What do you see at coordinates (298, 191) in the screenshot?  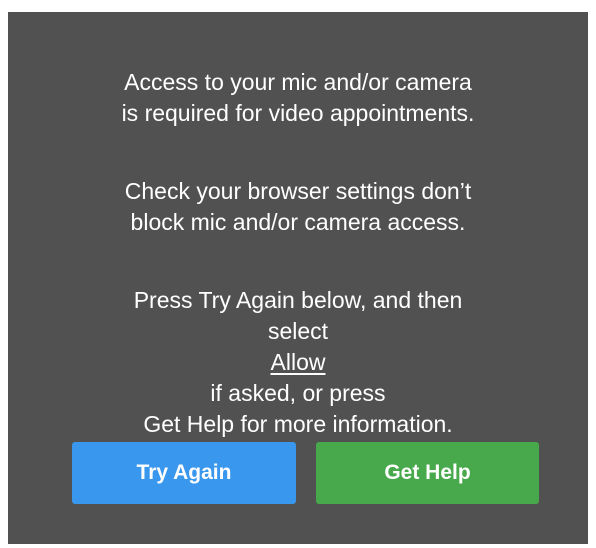 I see `message-line: Check your browser settings don’t` at bounding box center [298, 191].